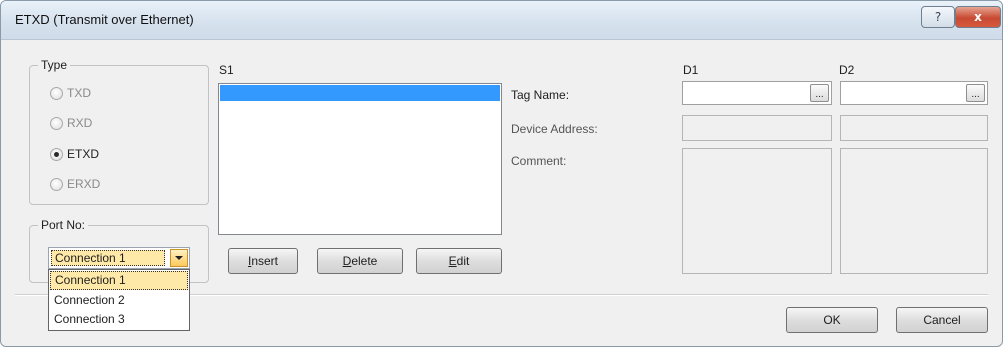  What do you see at coordinates (84, 184) in the screenshot?
I see `radio-erxd-label: ERXD` at bounding box center [84, 184].